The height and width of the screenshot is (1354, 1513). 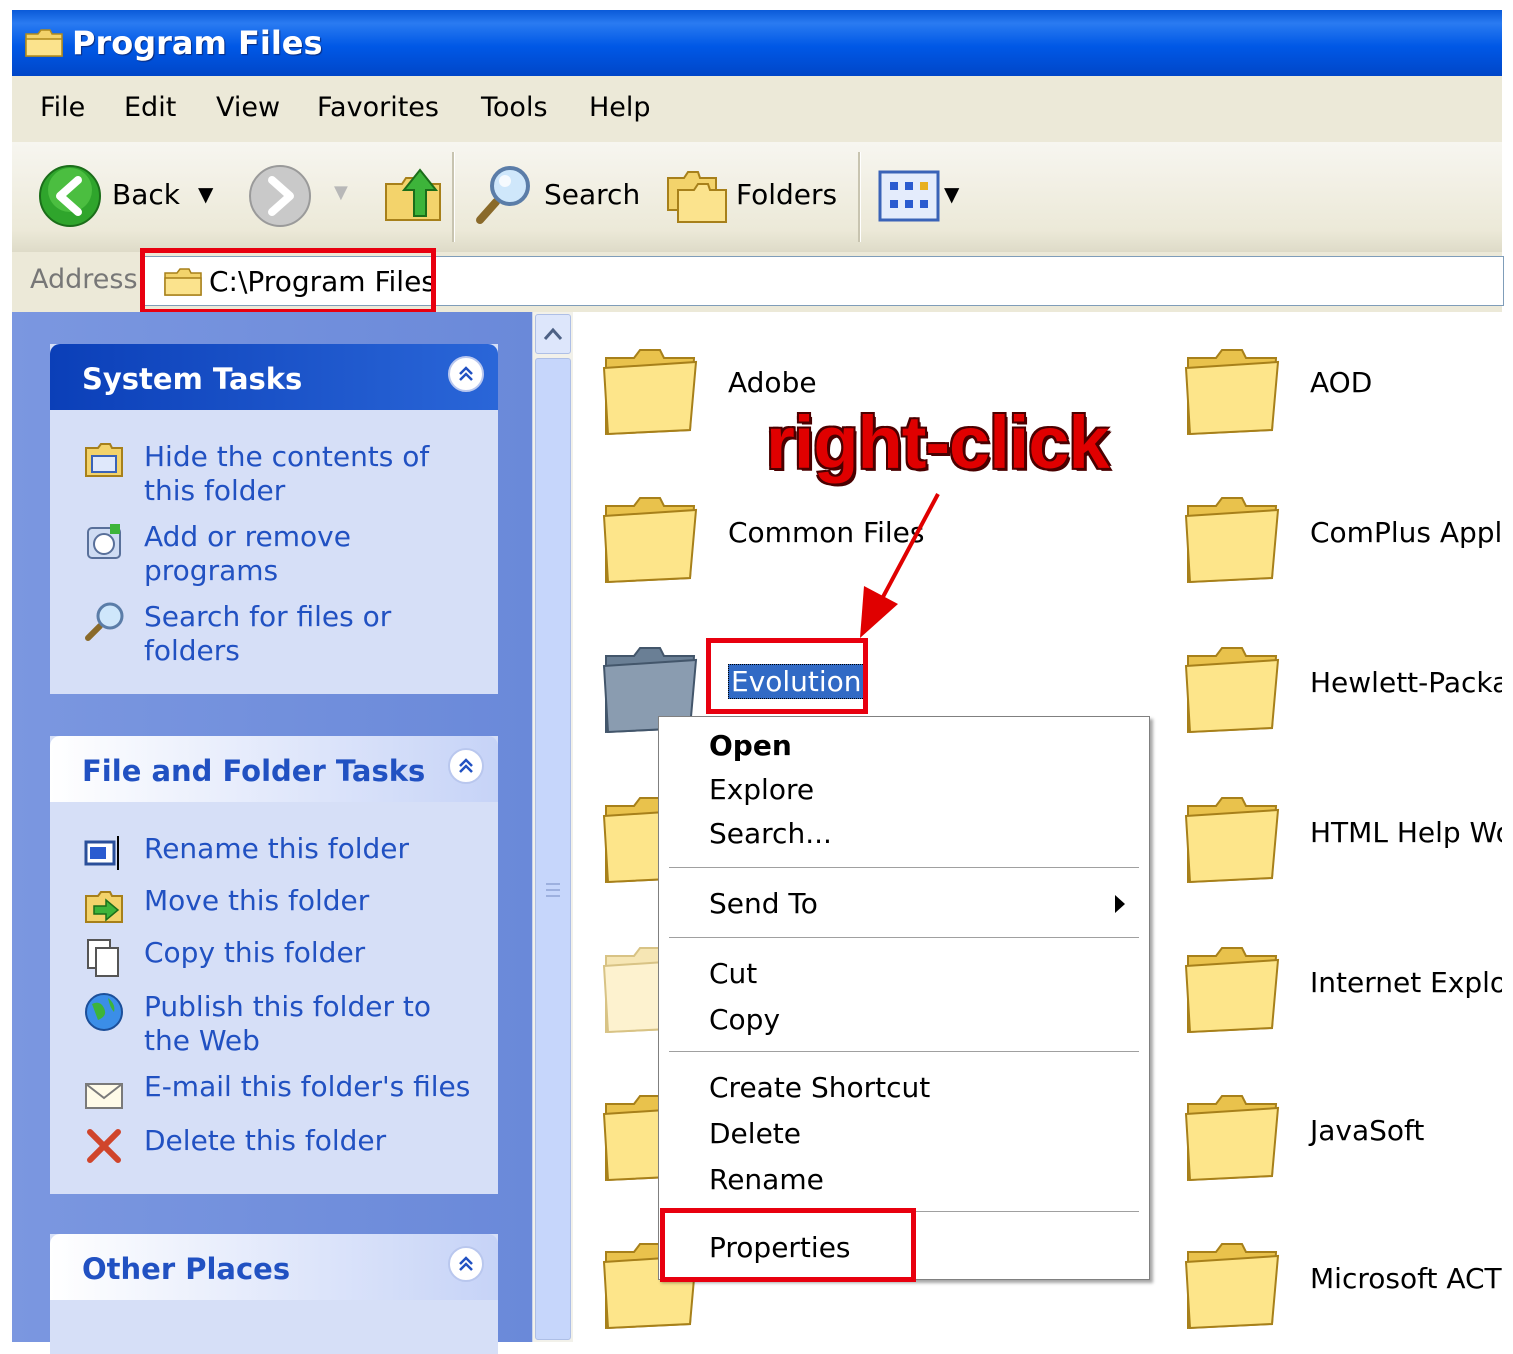 I want to click on other-places-title: Other Places, so click(x=186, y=1269).